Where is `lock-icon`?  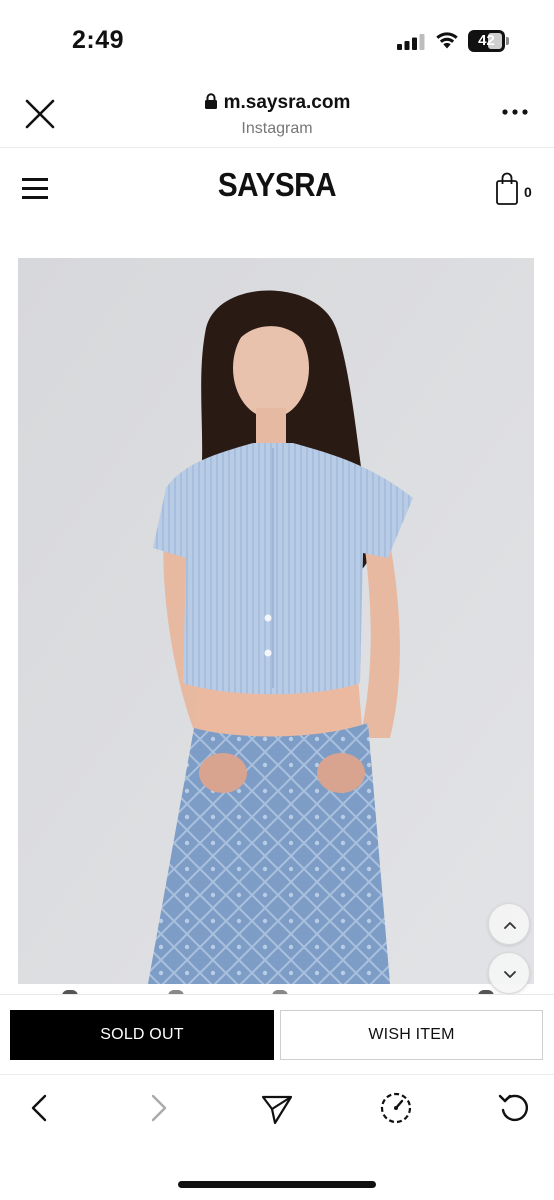
lock-icon is located at coordinates (210, 101).